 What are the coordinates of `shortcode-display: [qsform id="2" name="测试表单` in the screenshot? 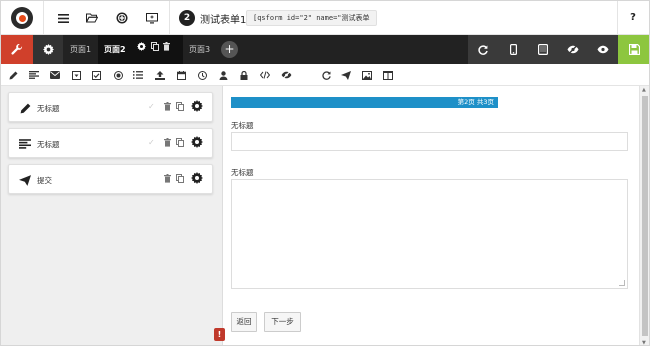 It's located at (311, 18).